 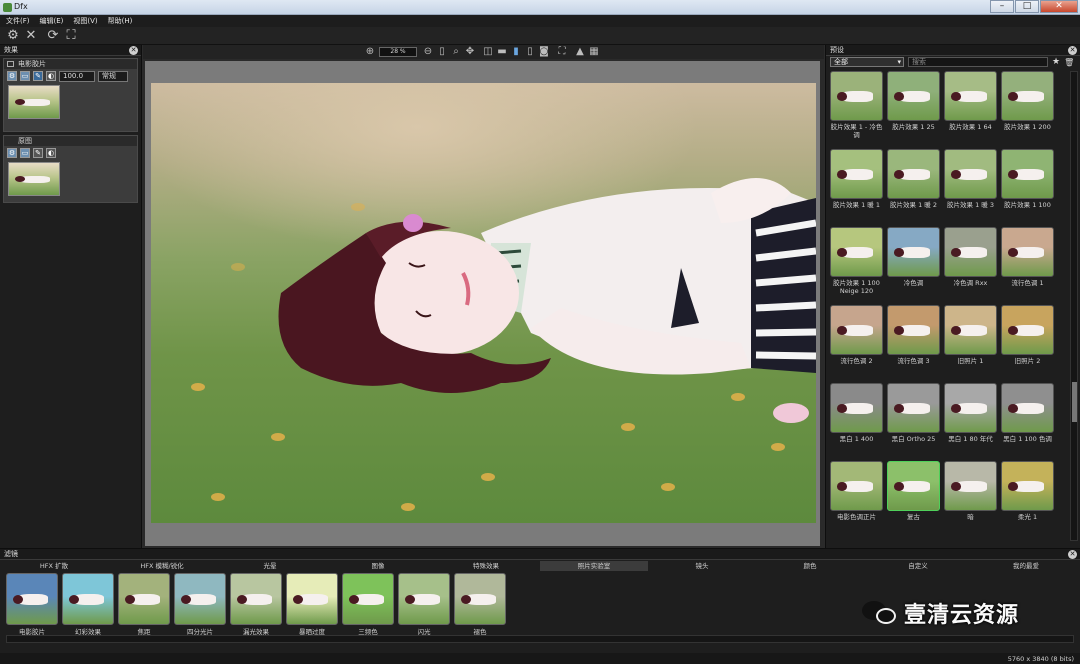 I want to click on menu-file: 文件(F), so click(x=18, y=21).